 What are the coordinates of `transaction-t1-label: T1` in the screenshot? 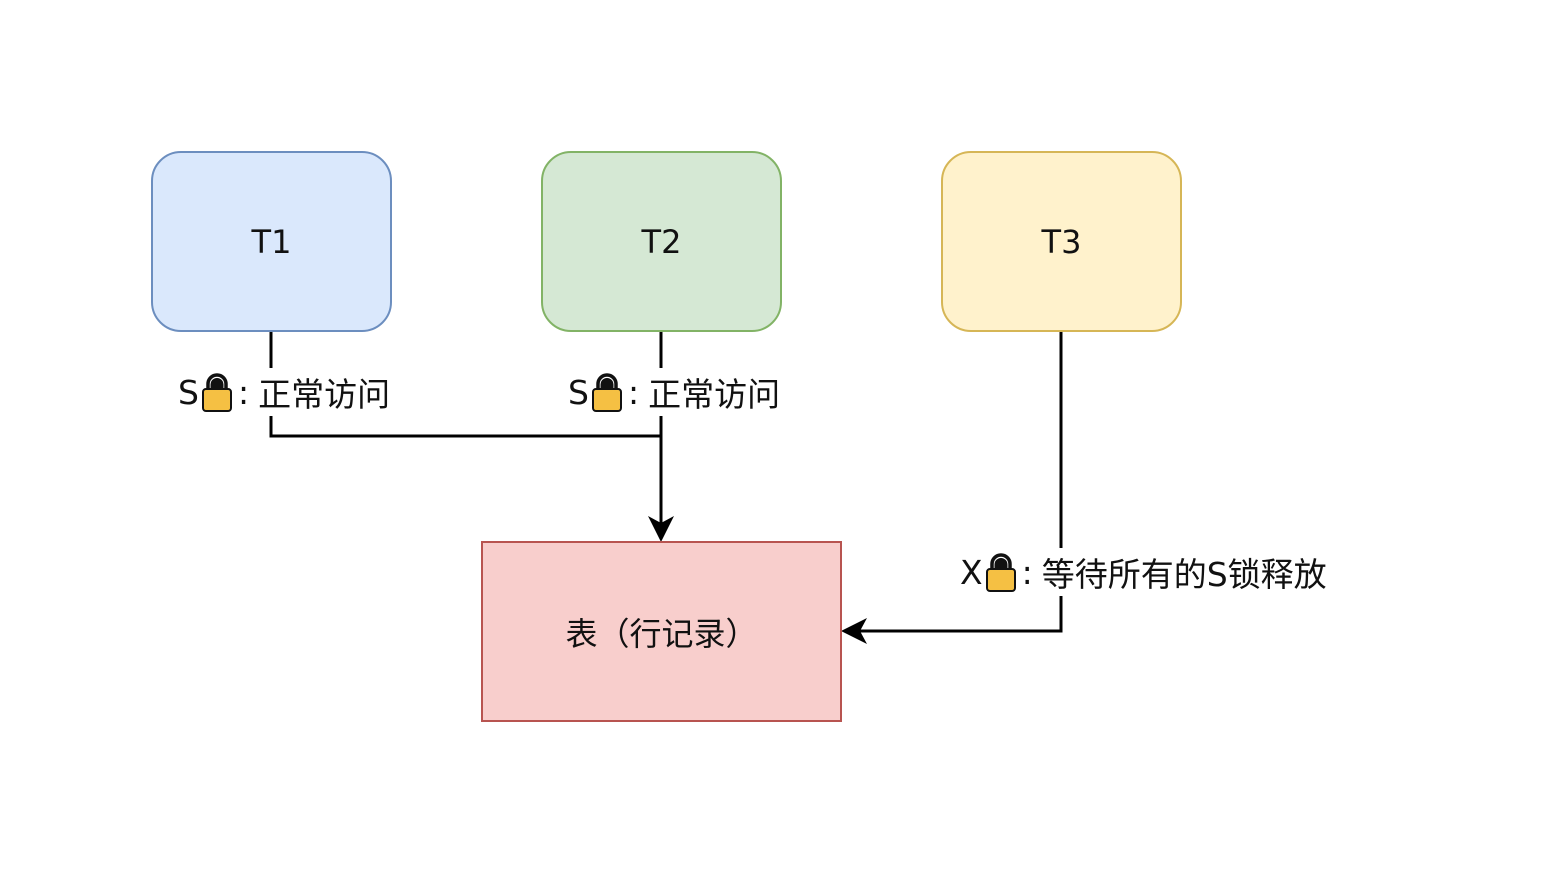 It's located at (271, 241).